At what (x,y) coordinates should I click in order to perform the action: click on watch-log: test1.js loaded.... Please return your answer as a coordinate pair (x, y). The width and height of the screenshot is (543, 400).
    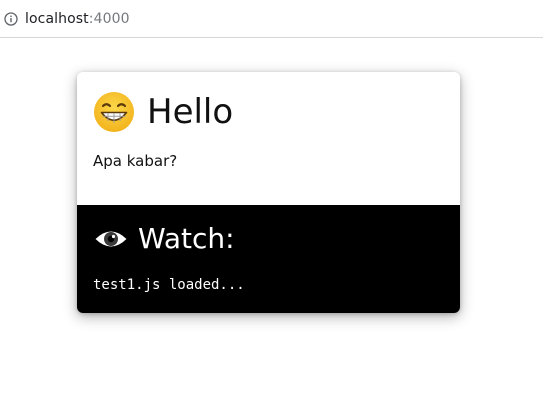
    Looking at the image, I should click on (169, 285).